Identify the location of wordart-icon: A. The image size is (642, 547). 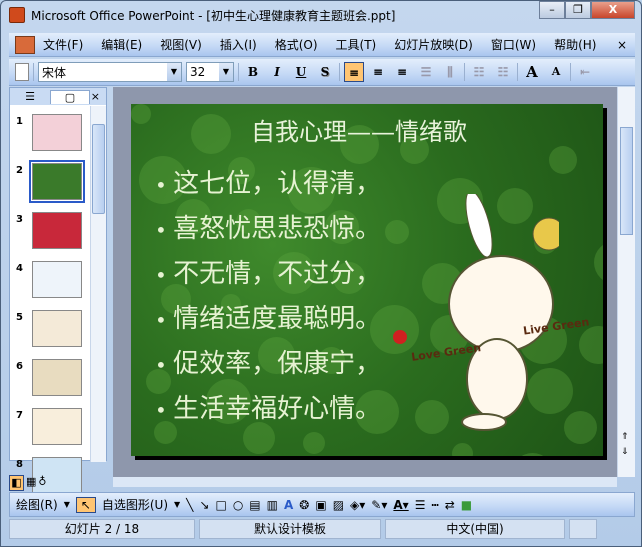
(288, 505).